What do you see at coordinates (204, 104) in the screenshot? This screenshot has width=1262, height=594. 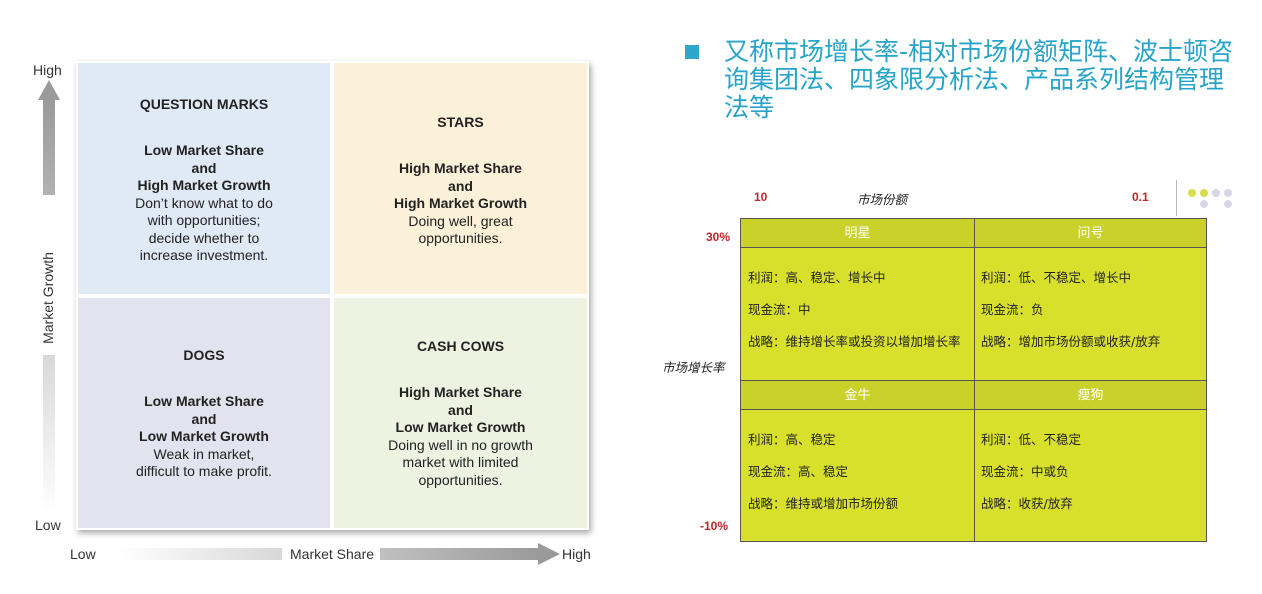 I see `quadrant-title: QUESTION MARKS` at bounding box center [204, 104].